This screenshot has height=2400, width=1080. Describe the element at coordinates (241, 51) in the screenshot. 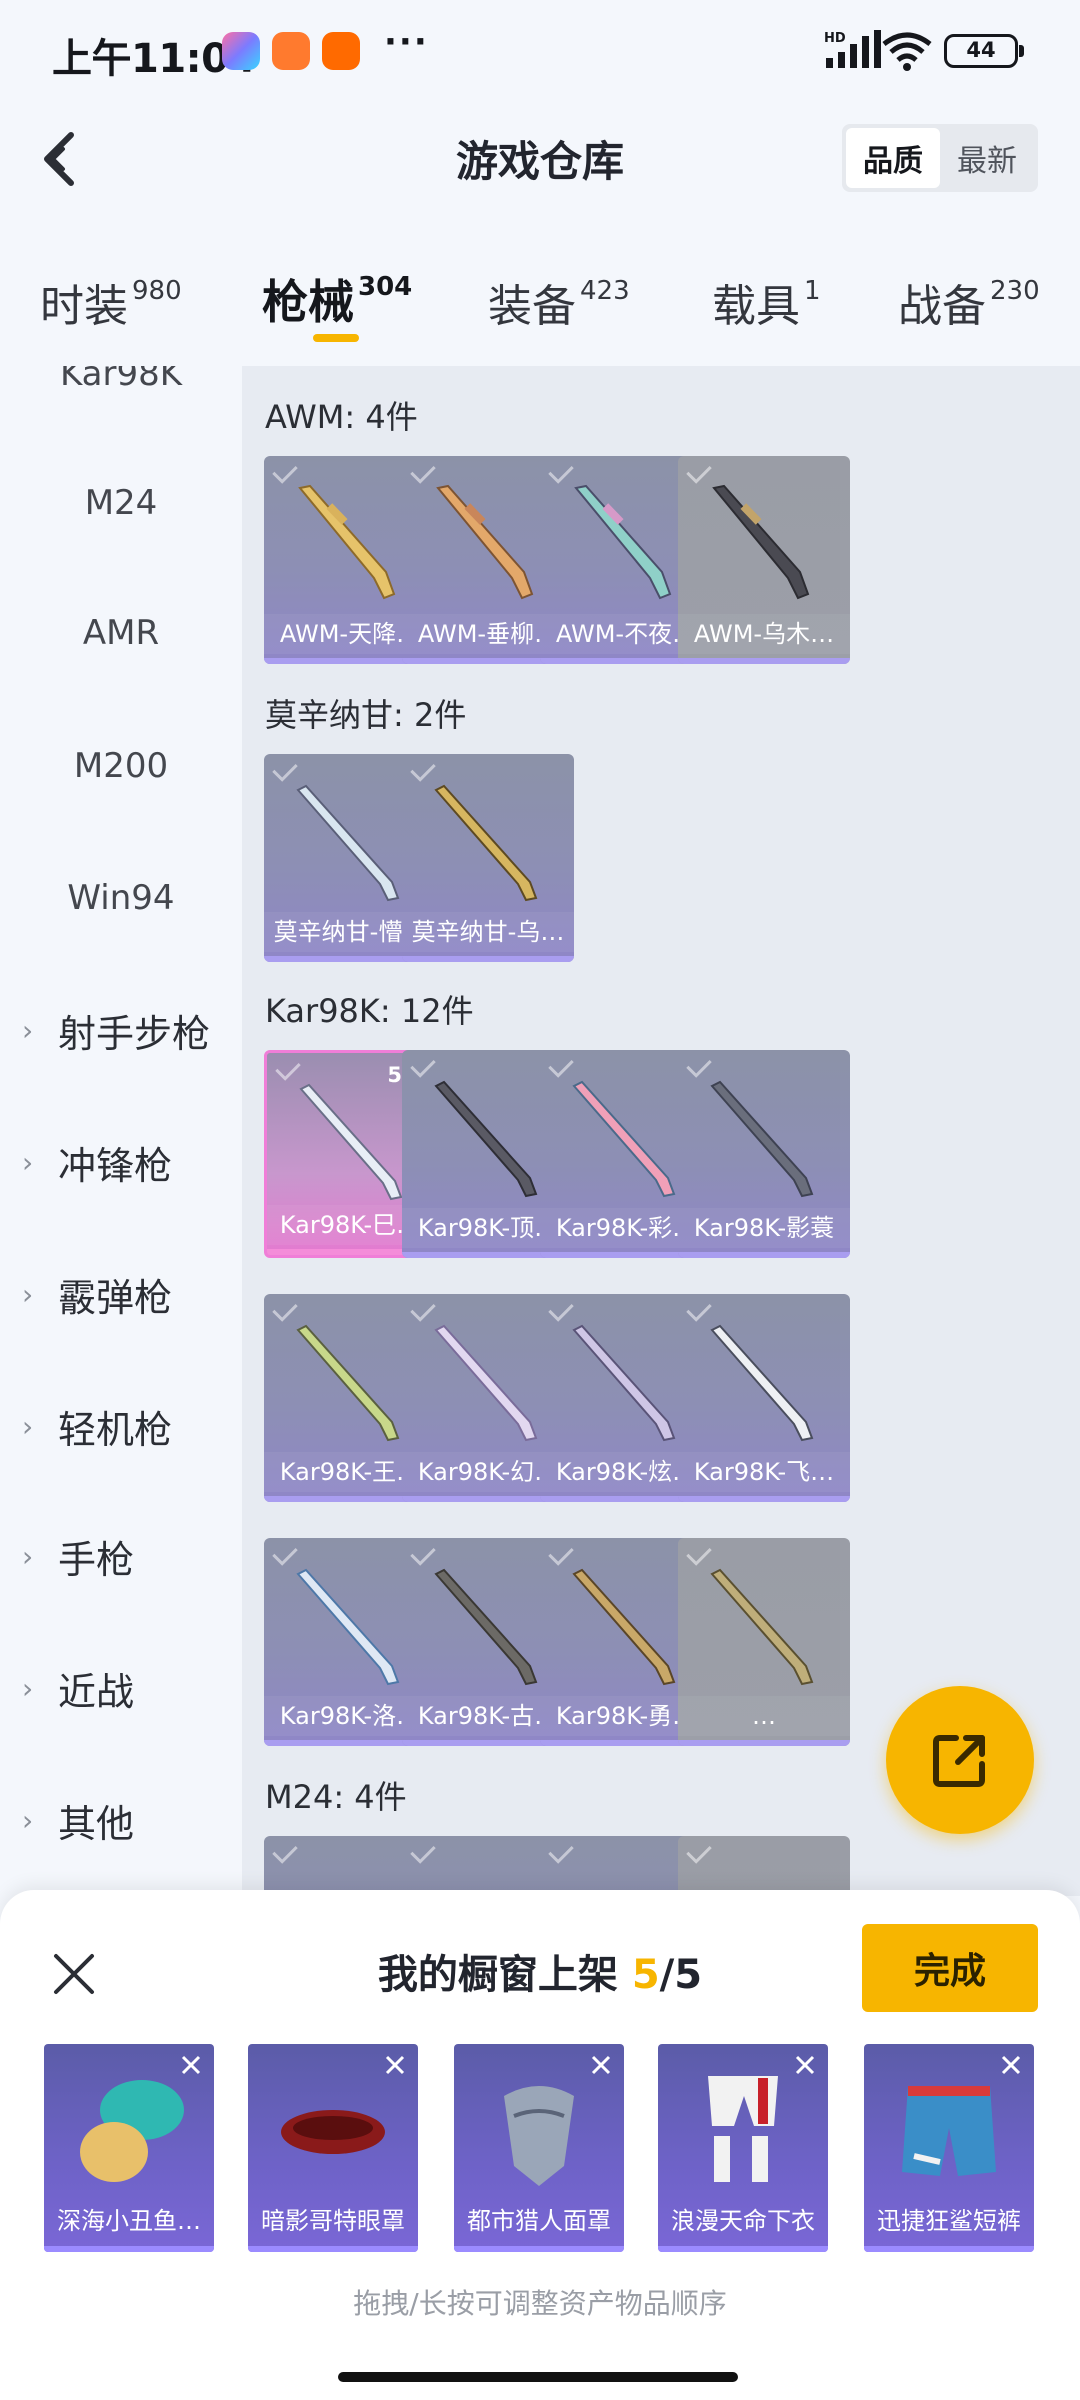

I see `game-app-icon` at that location.